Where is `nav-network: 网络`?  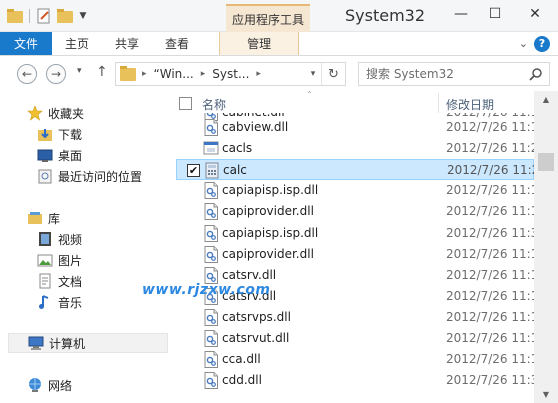 nav-network: 网络 is located at coordinates (97, 385).